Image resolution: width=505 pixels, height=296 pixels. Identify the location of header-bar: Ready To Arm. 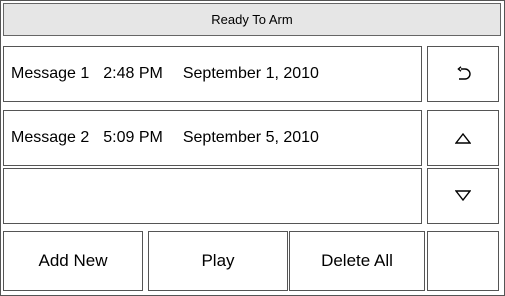
(252, 19).